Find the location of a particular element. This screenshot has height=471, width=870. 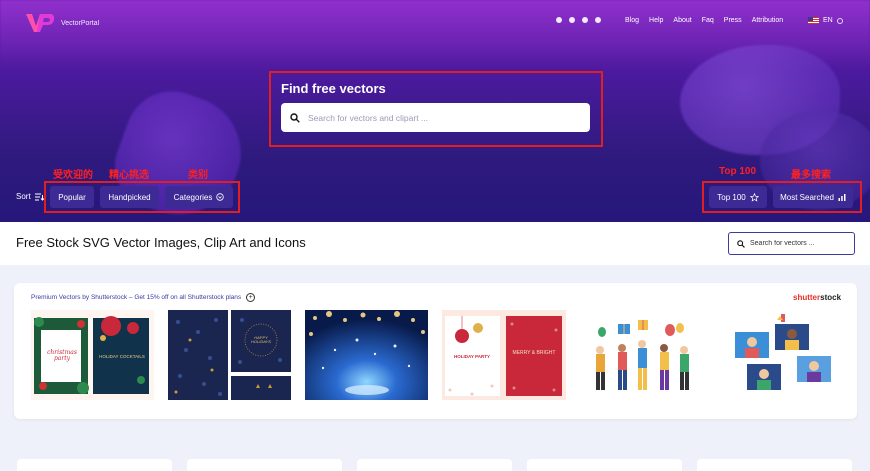

video-call-image is located at coordinates (778, 355).